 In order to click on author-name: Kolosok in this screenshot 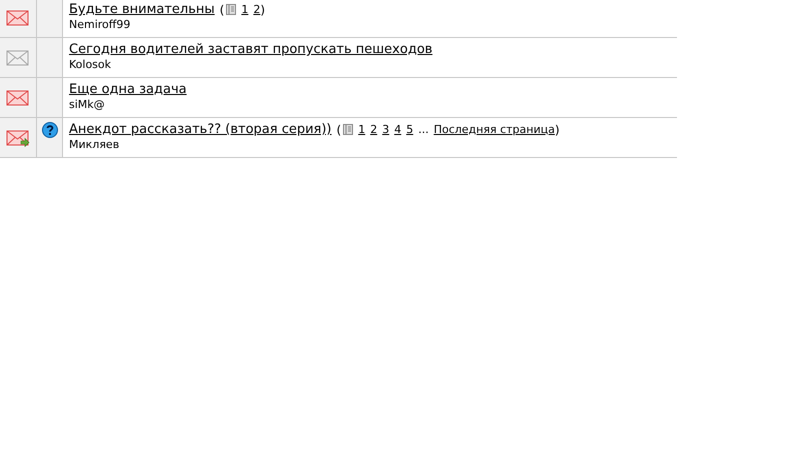, I will do `click(90, 64)`.